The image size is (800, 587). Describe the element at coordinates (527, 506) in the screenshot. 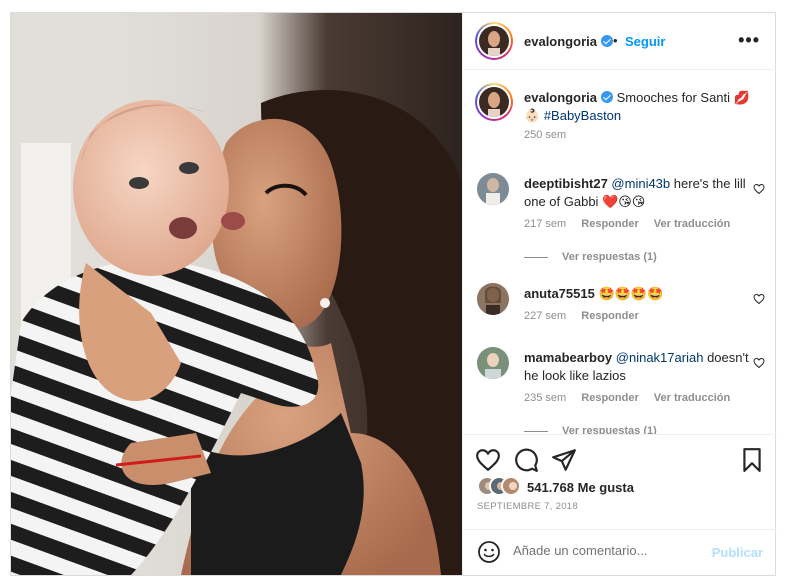

I see `post-date: SEPTIEMBRE 7, 2018` at that location.